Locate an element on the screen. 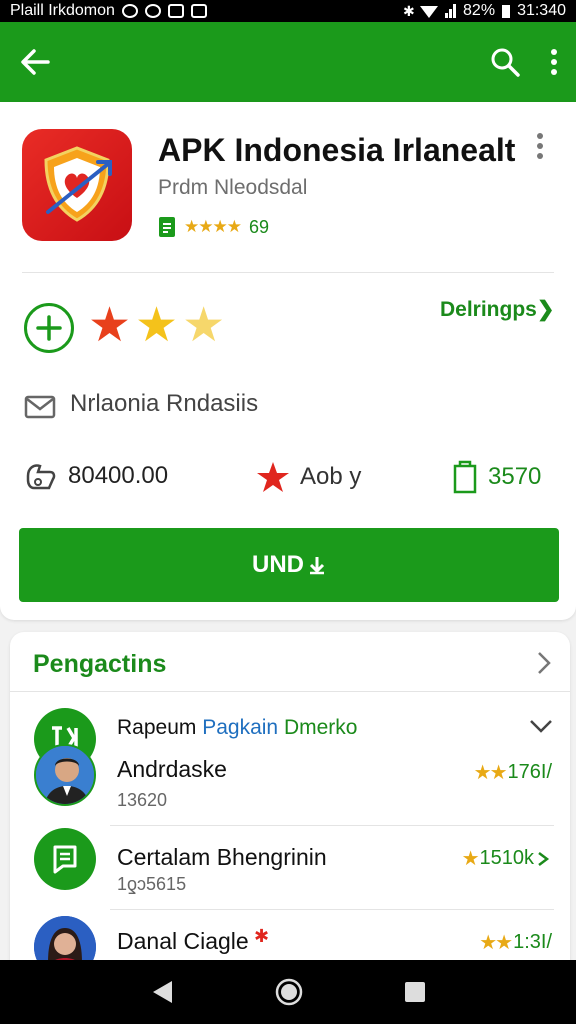  featured-part1: Rapeum is located at coordinates (160, 727).